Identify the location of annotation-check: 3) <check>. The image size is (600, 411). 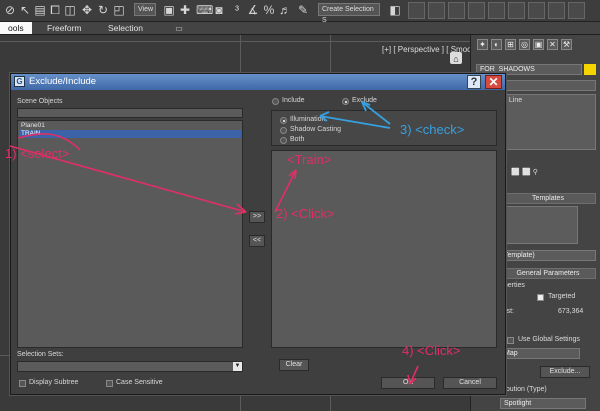
(432, 129).